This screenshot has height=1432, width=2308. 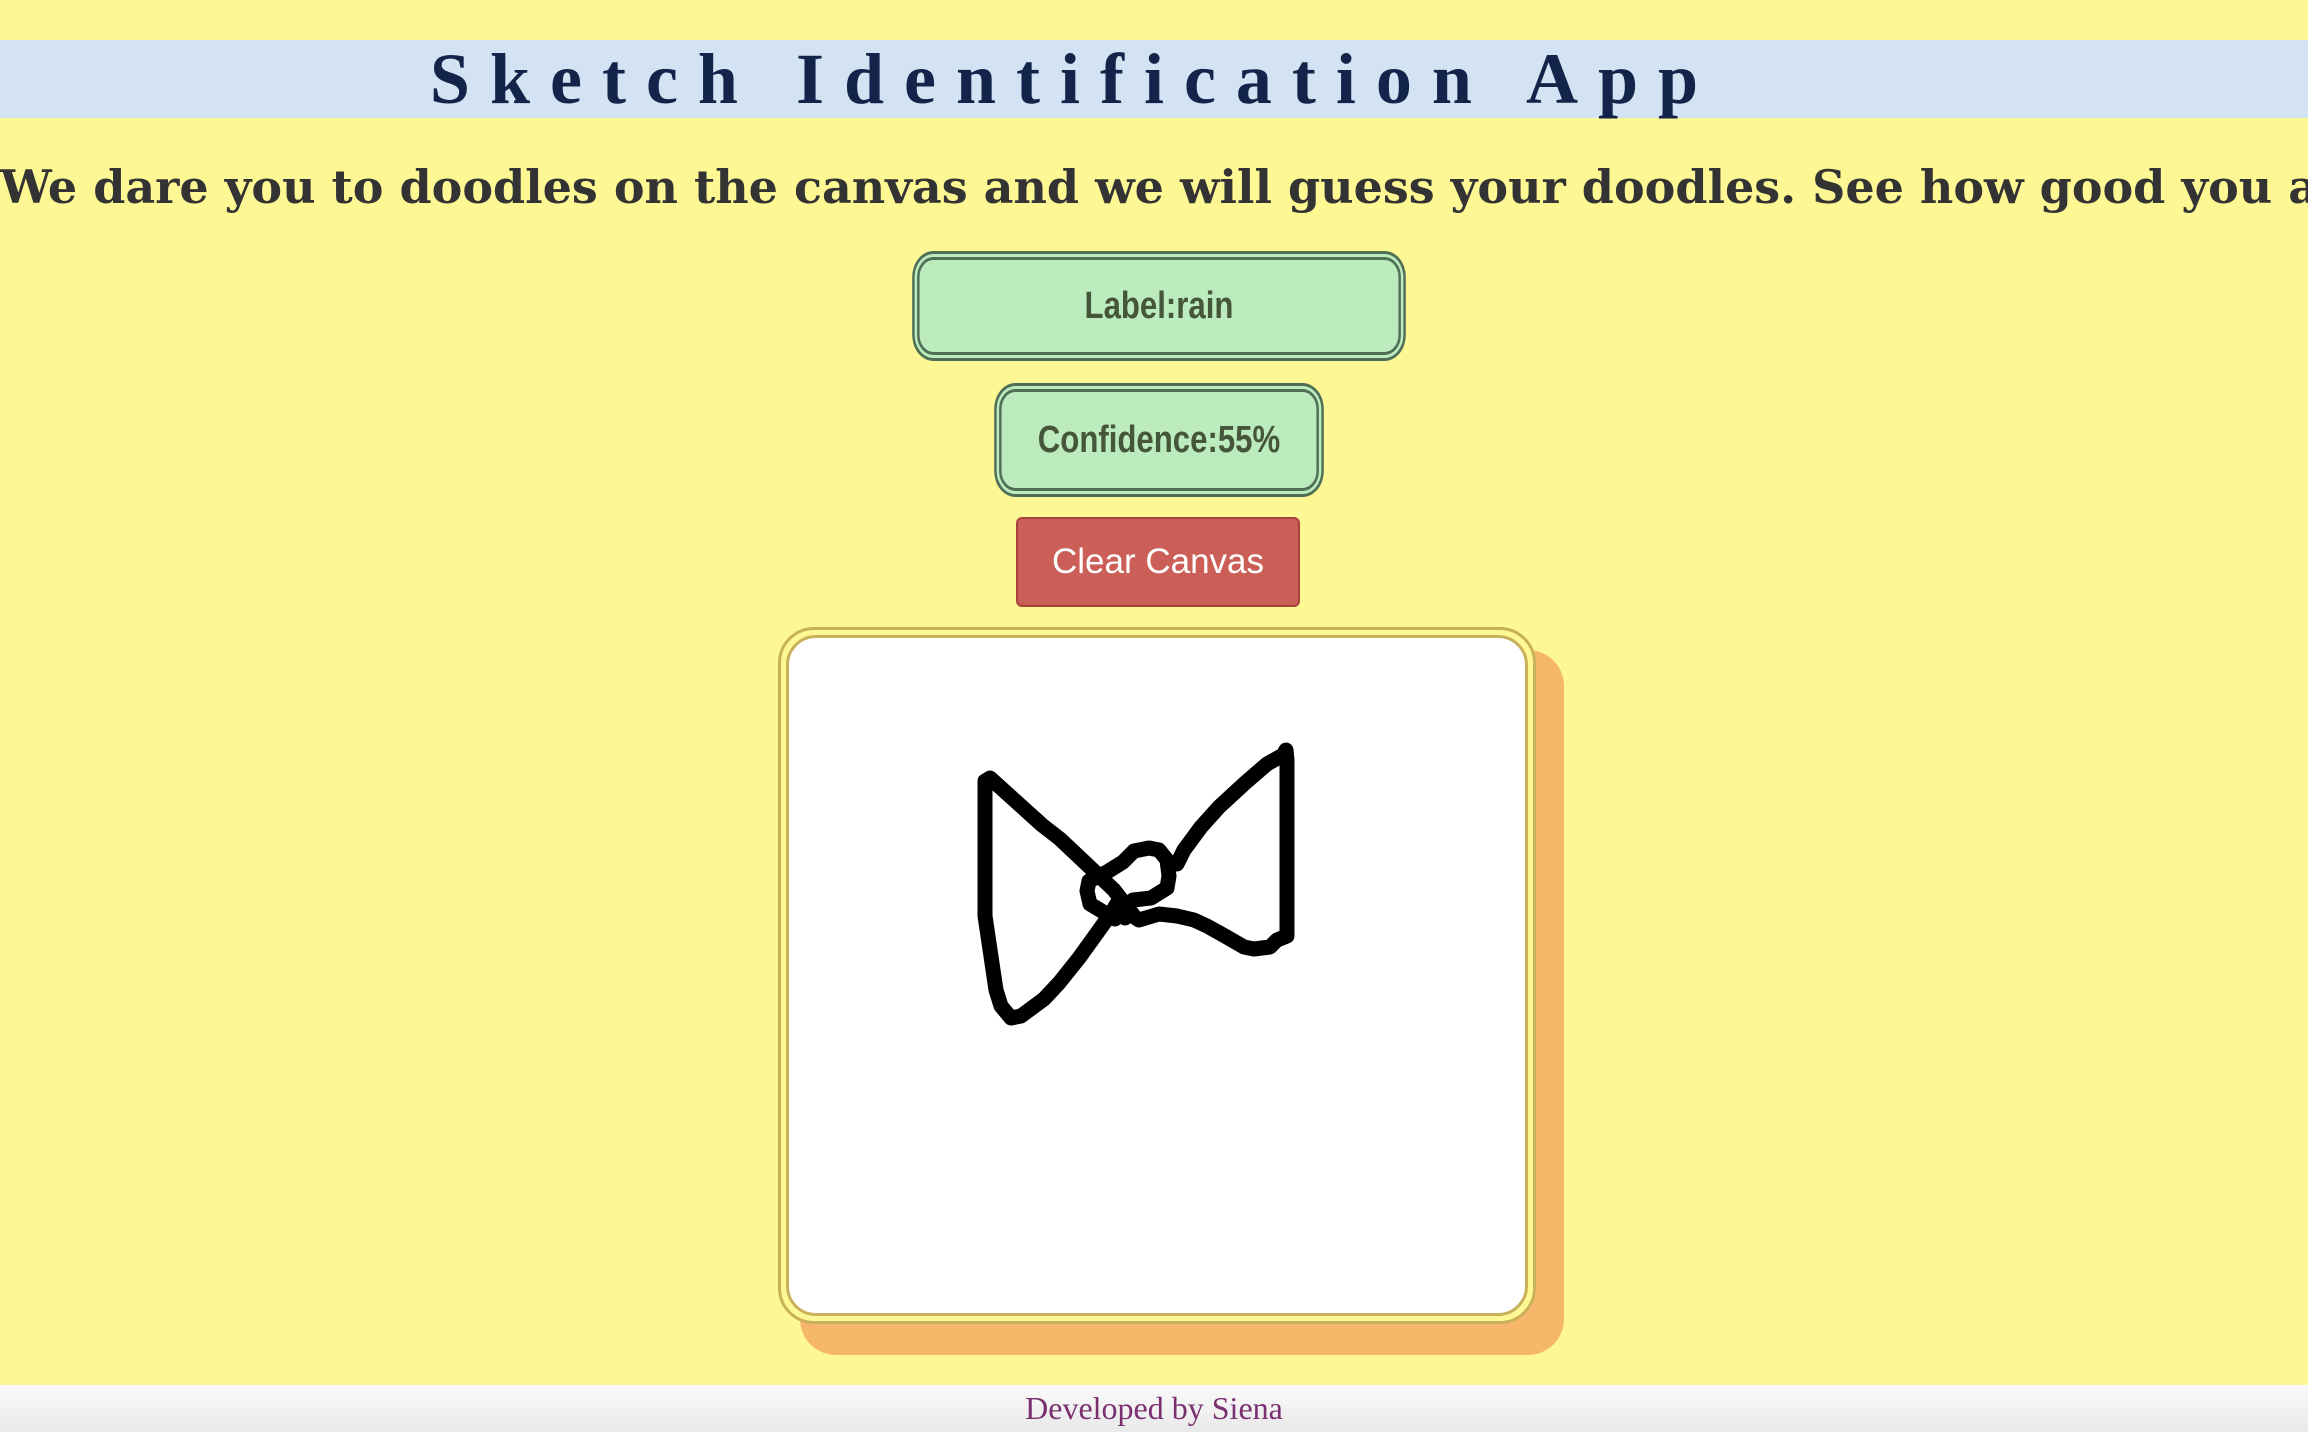 What do you see at coordinates (1136, 884) in the screenshot?
I see `doodle-sketch` at bounding box center [1136, 884].